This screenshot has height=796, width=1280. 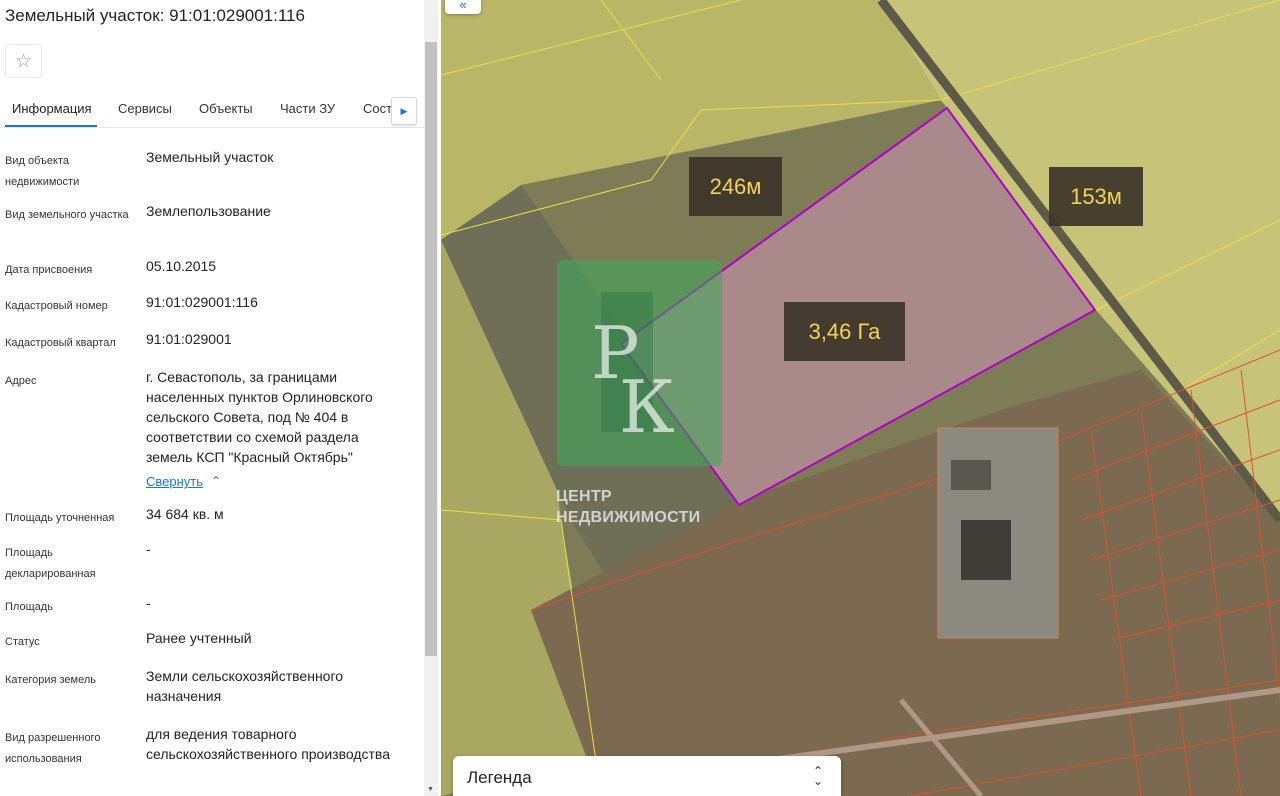 I want to click on field-value: Земельный участок, so click(x=210, y=157).